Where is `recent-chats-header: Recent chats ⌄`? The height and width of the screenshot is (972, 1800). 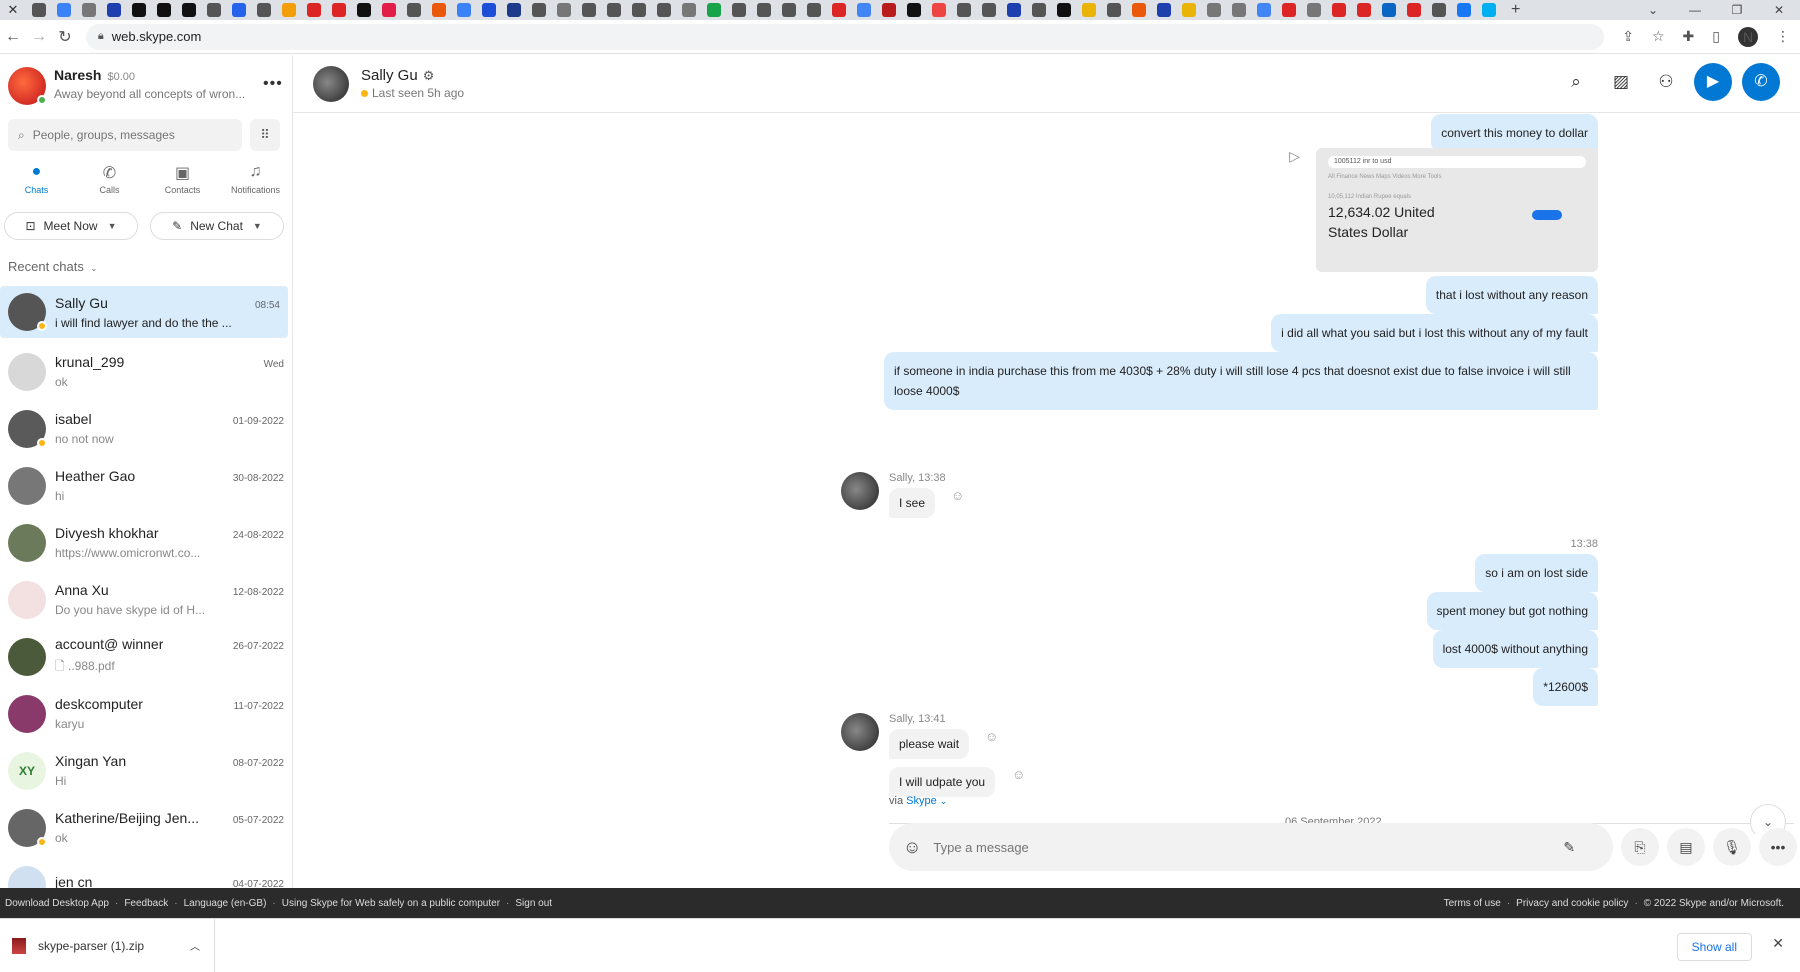 recent-chats-header: Recent chats ⌄ is located at coordinates (150, 269).